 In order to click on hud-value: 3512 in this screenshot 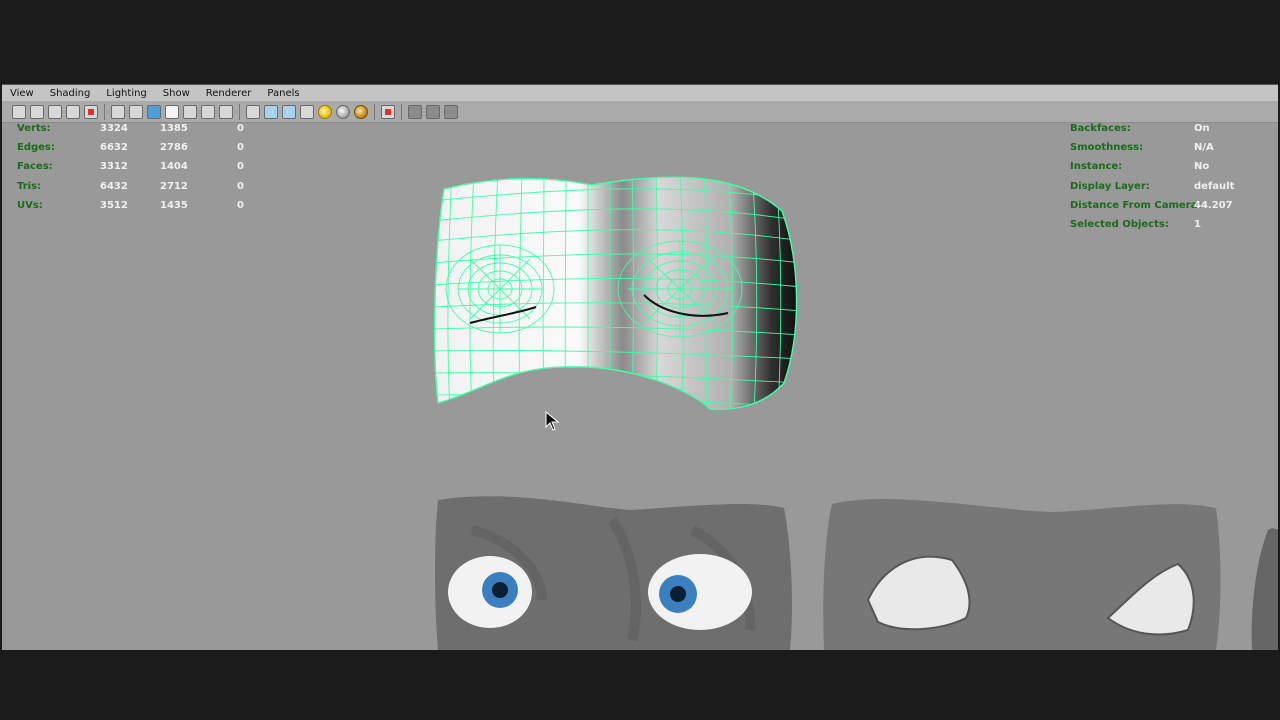, I will do `click(114, 205)`.